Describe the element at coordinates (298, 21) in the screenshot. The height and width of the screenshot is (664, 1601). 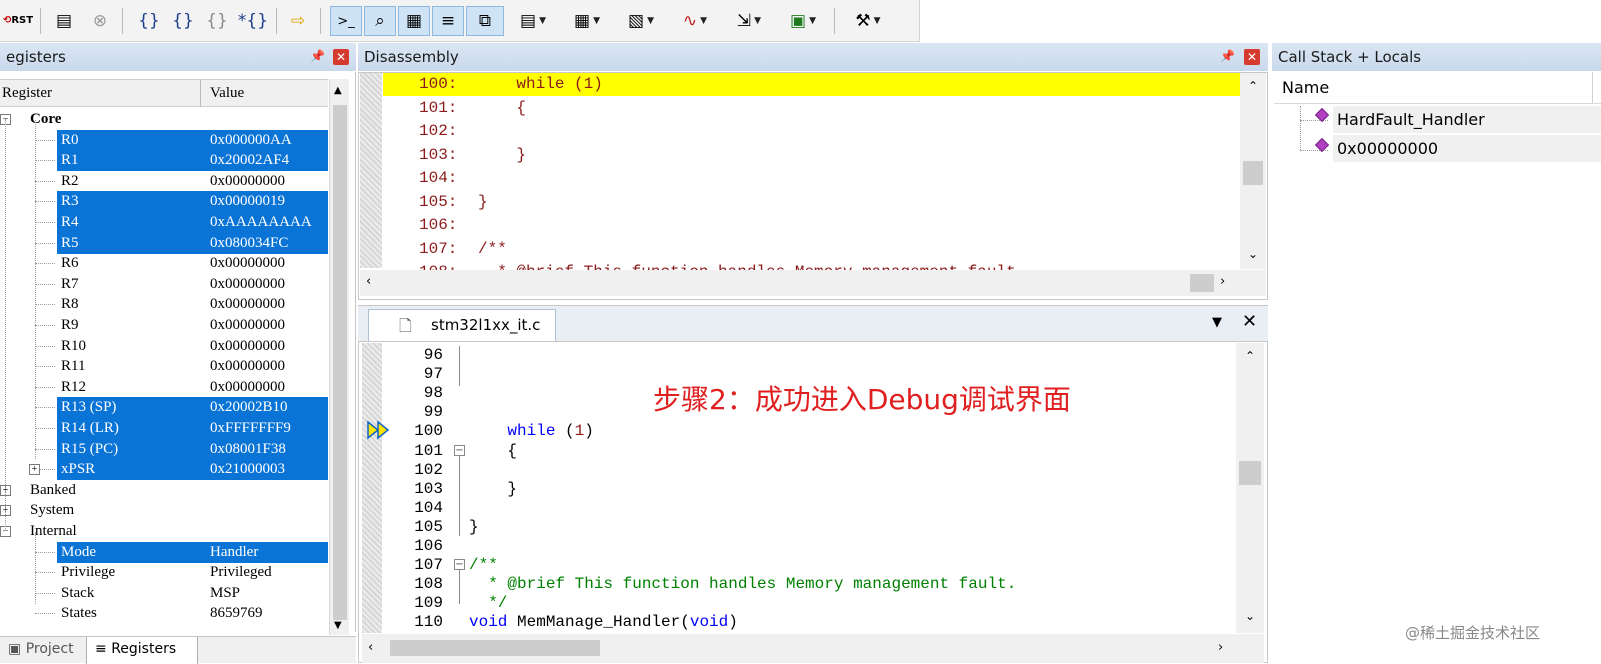
I see `show-next-statement-icon: ⇨` at that location.